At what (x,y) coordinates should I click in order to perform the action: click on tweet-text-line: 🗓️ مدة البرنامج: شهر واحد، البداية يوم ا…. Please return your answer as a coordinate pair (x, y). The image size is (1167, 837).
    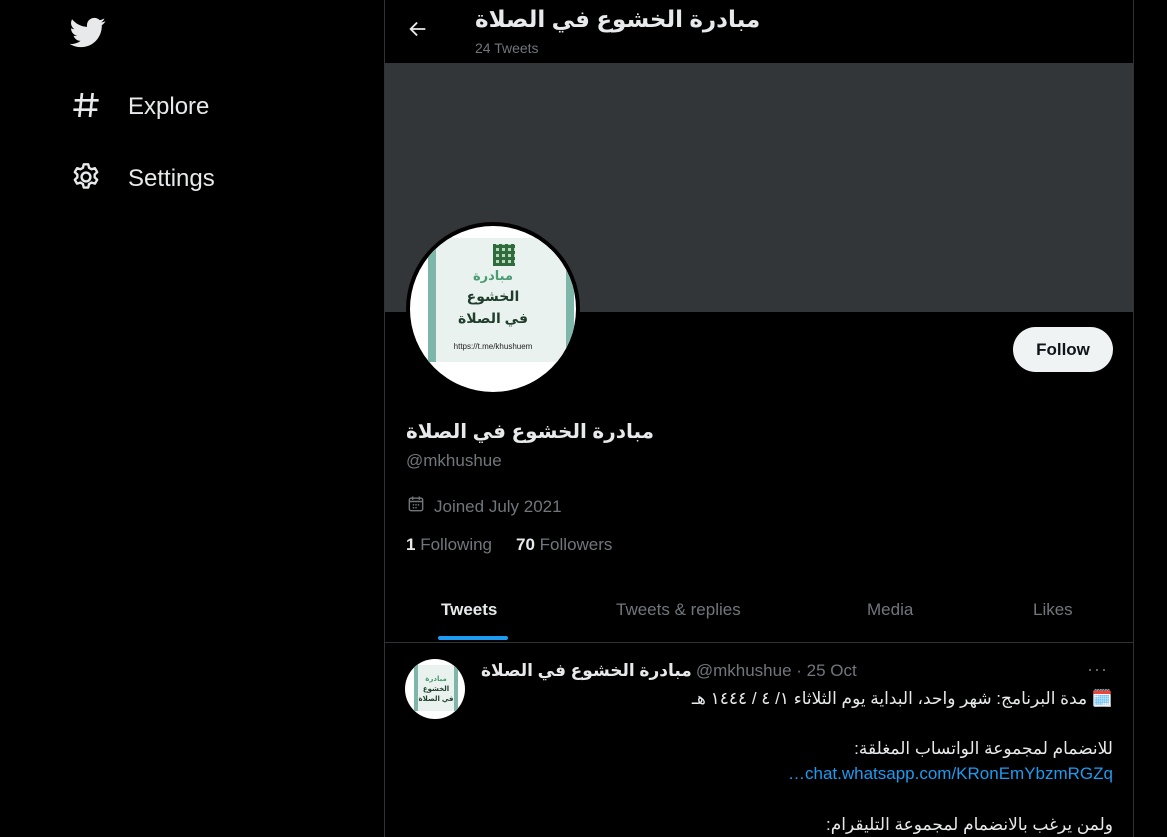
    Looking at the image, I should click on (902, 698).